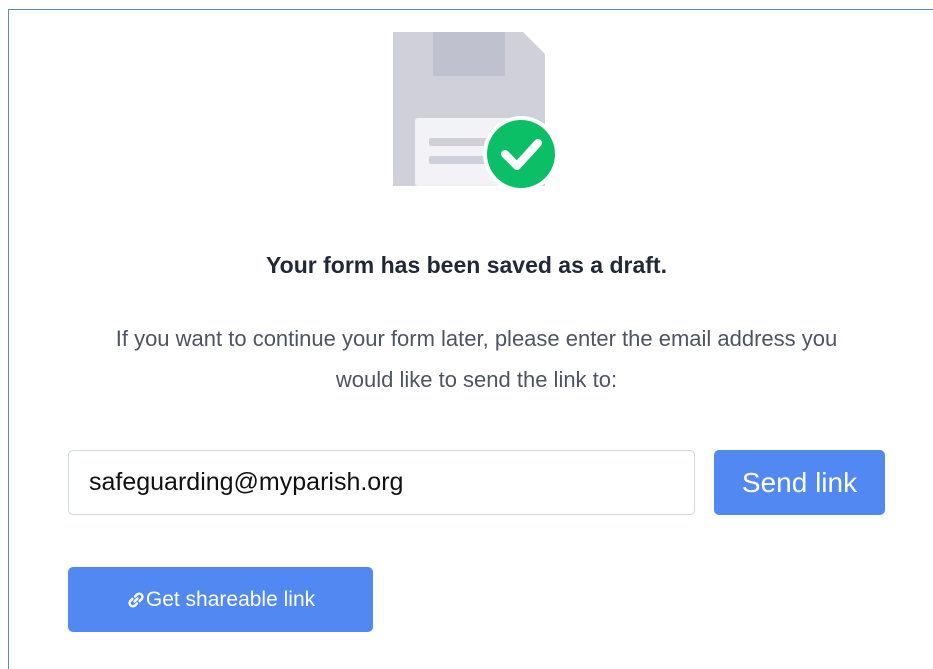  What do you see at coordinates (230, 599) in the screenshot?
I see `share-button-label: Get shareable link` at bounding box center [230, 599].